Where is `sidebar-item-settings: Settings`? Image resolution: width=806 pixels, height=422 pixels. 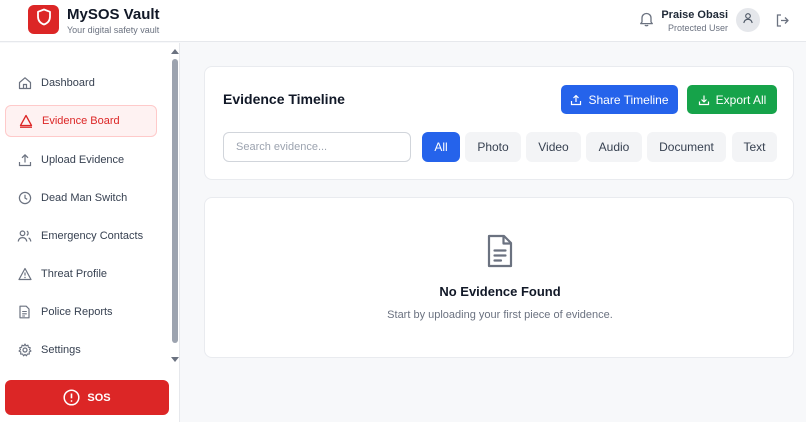 sidebar-item-settings: Settings is located at coordinates (81, 350).